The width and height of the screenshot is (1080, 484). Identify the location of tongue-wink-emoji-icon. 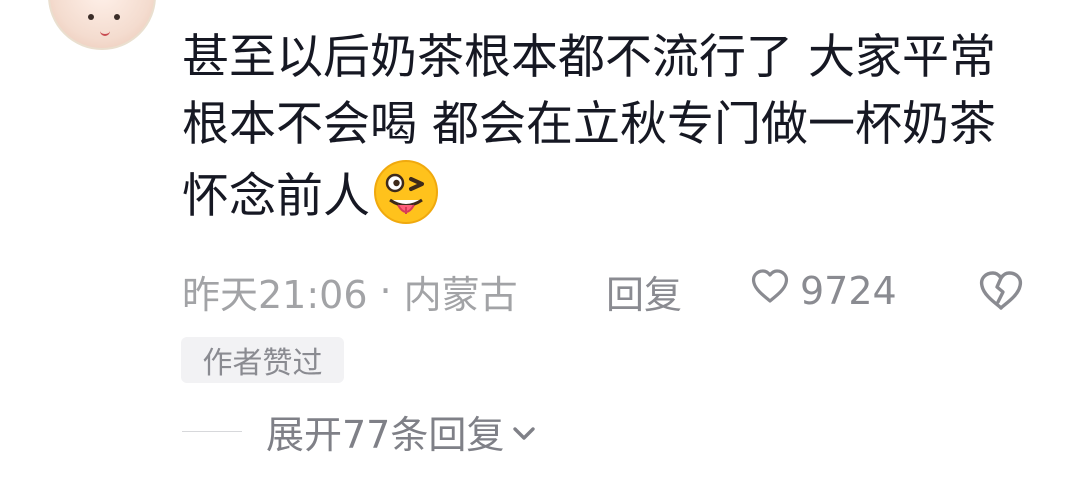
(406, 192).